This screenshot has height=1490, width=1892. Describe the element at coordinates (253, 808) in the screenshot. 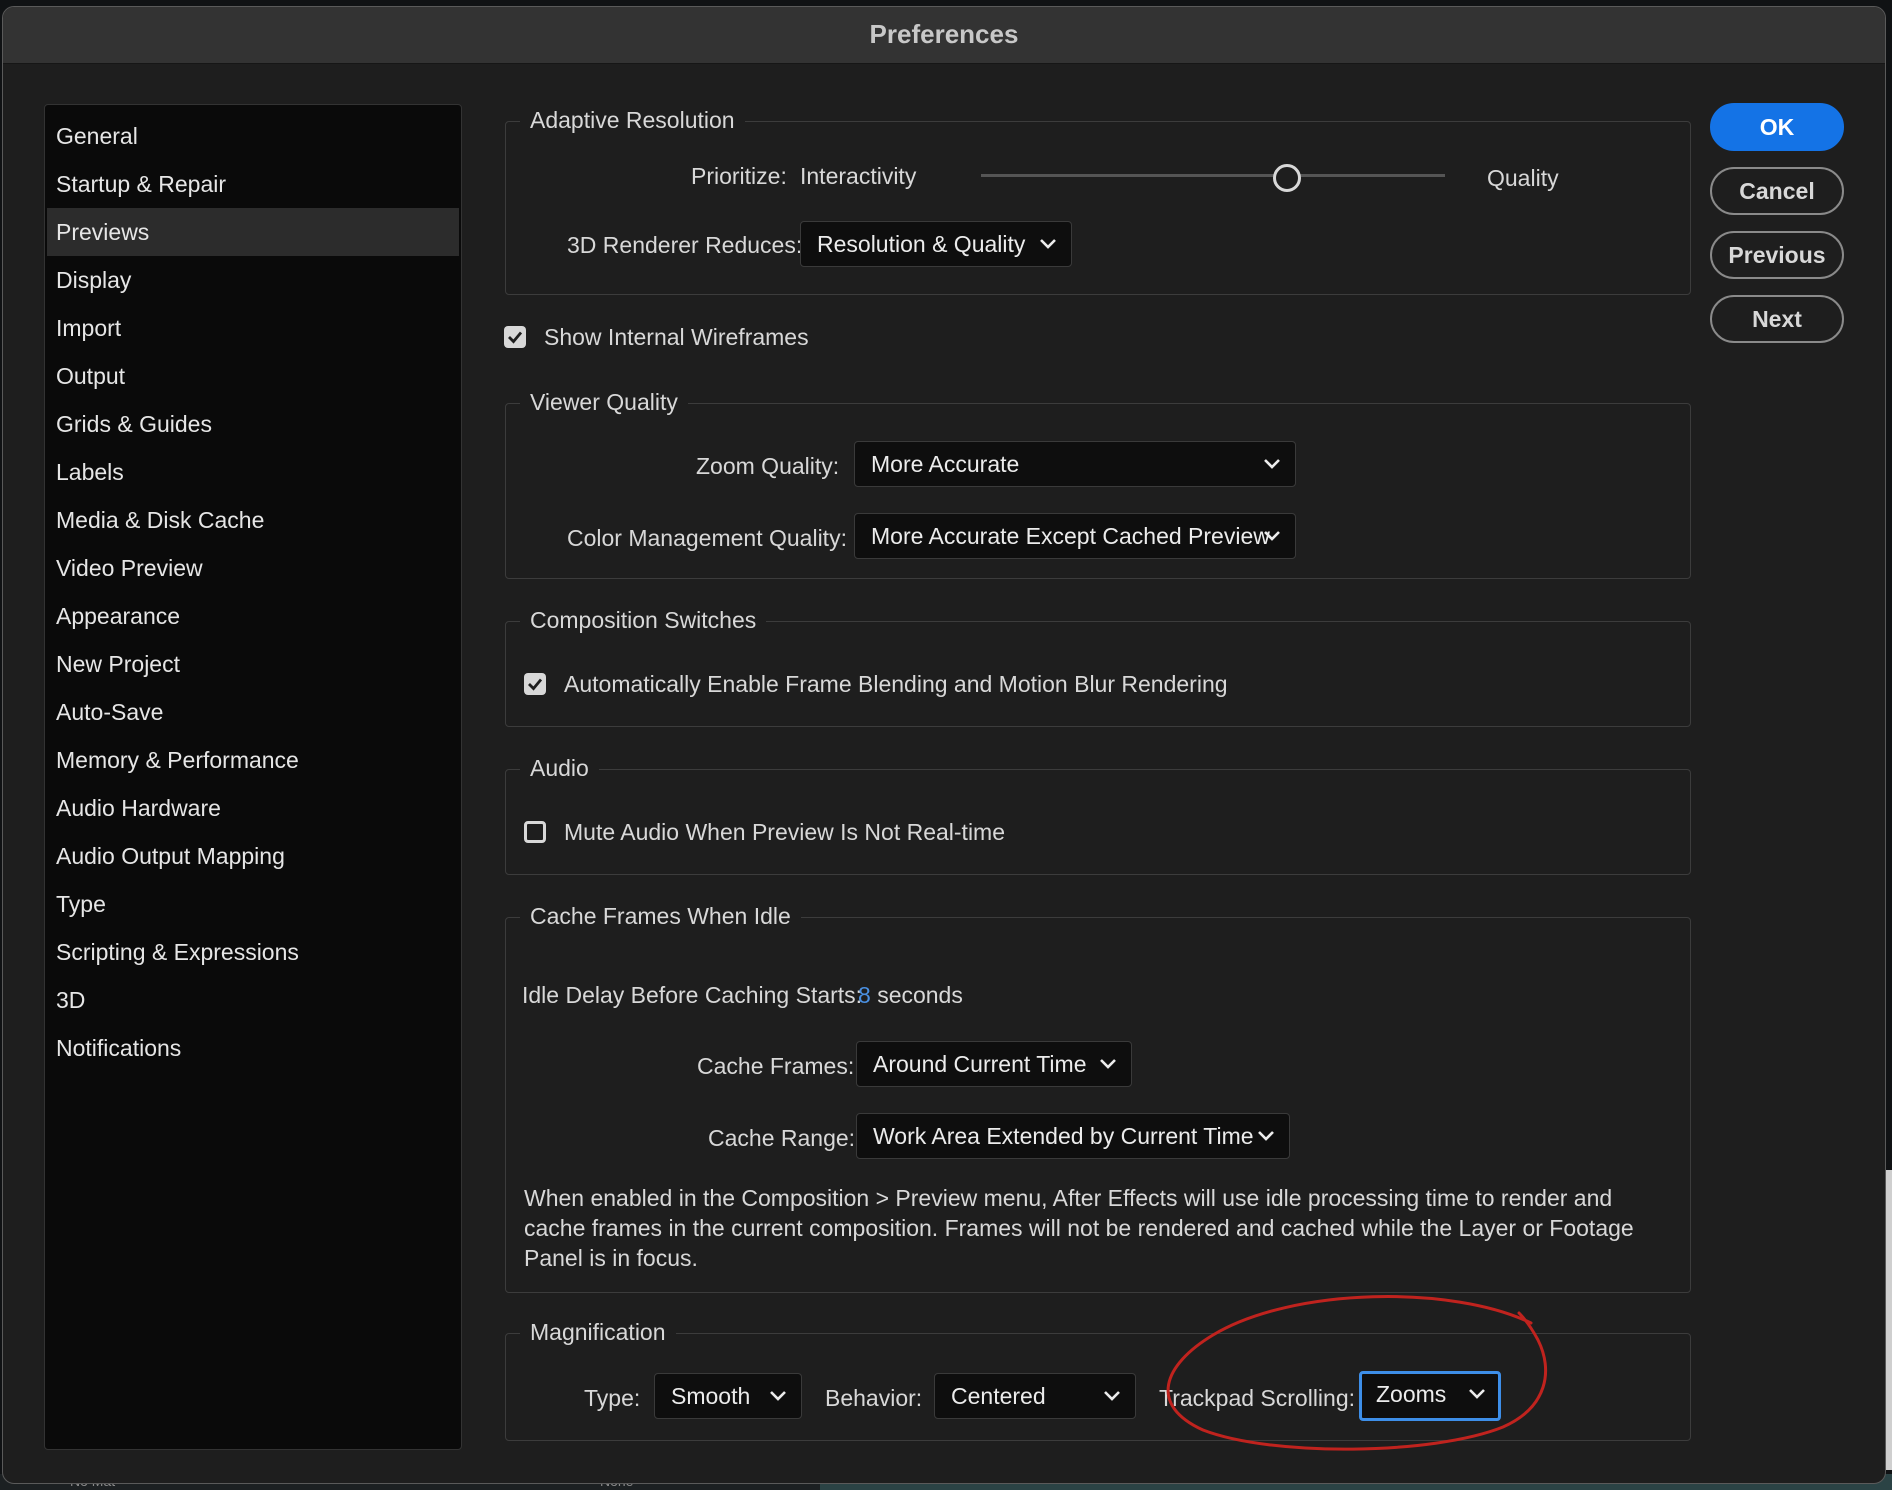

I see `sidebar-item-audio-hardware: Audio Hardware` at that location.